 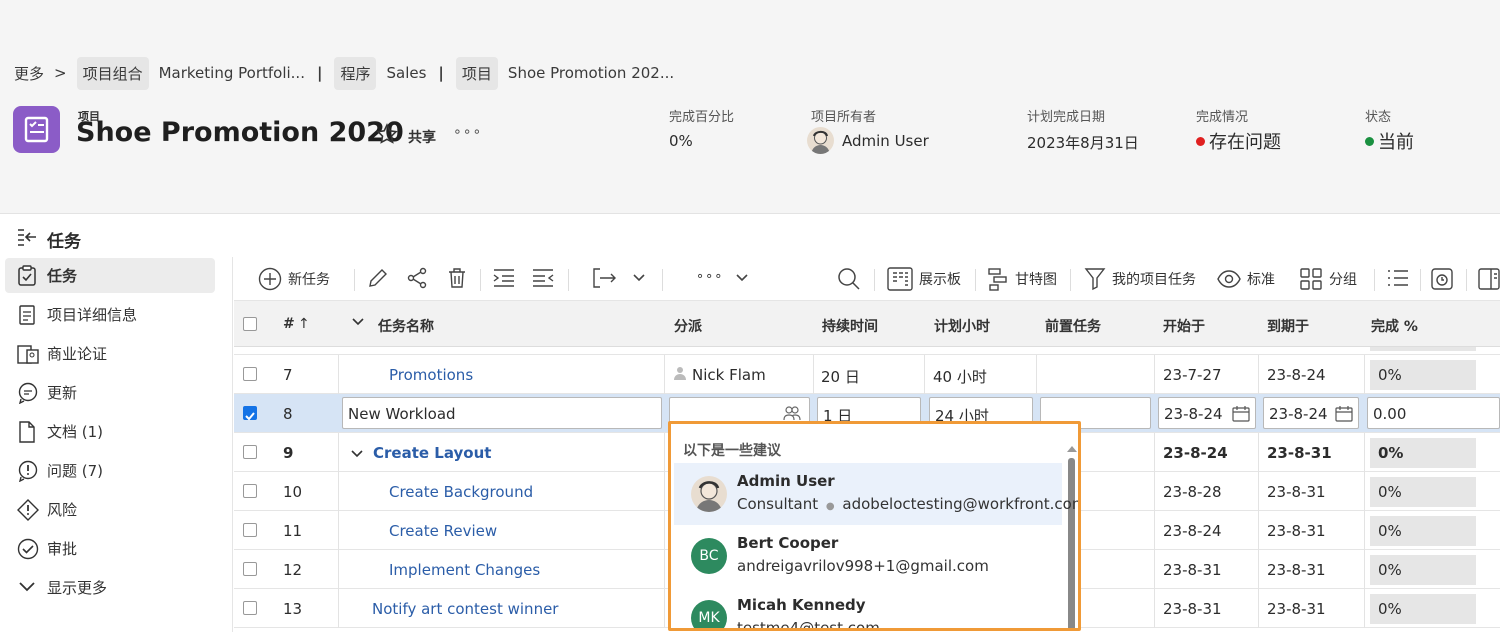 What do you see at coordinates (465, 609) in the screenshot?
I see `task-name-link: Notify art contest winner` at bounding box center [465, 609].